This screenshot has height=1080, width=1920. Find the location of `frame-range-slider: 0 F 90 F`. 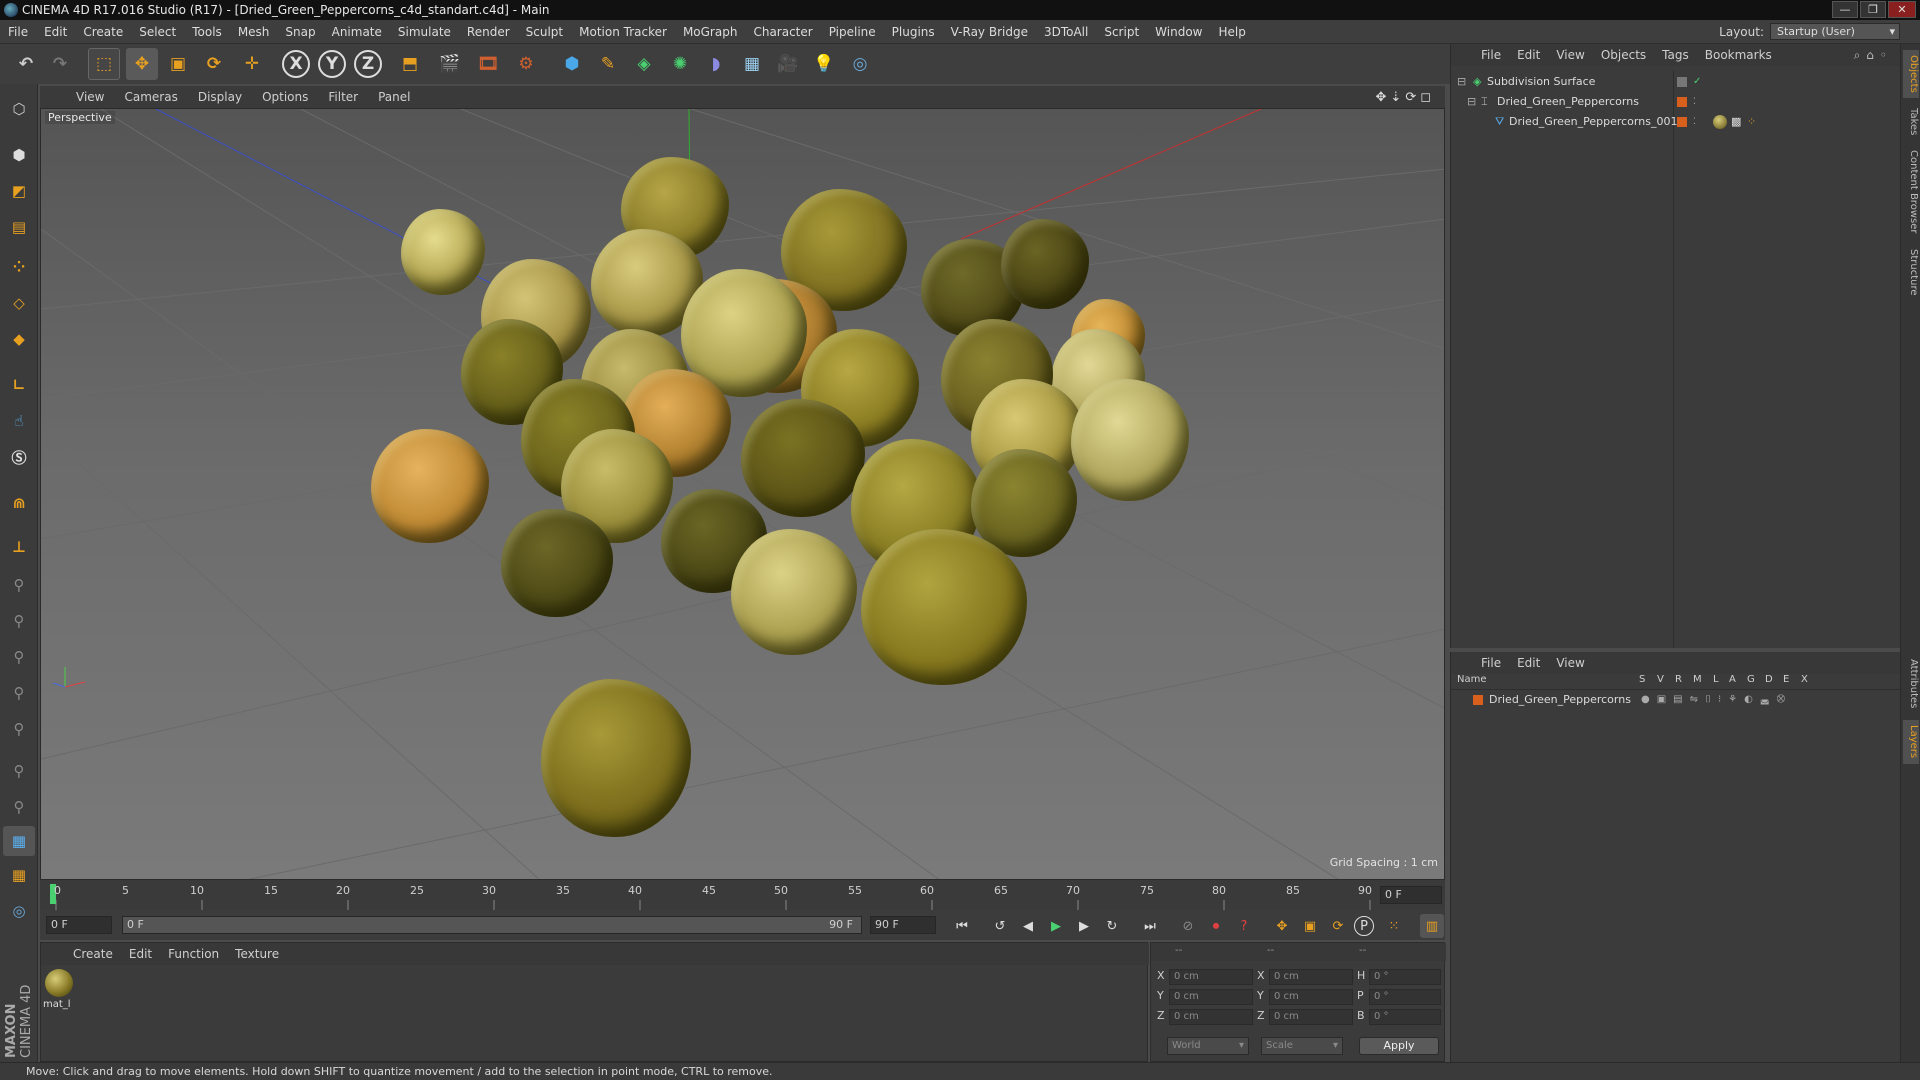

frame-range-slider: 0 F 90 F is located at coordinates (492, 925).